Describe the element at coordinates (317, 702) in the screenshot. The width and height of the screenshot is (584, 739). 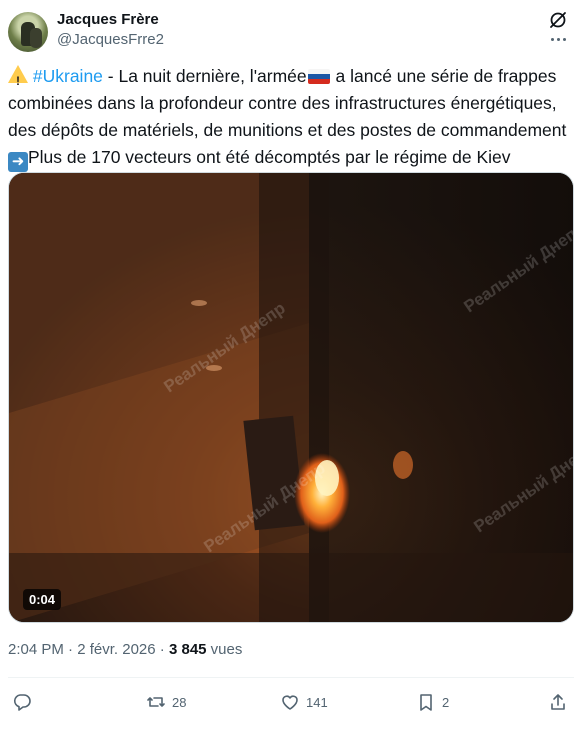
I see `like-count: 141` at that location.